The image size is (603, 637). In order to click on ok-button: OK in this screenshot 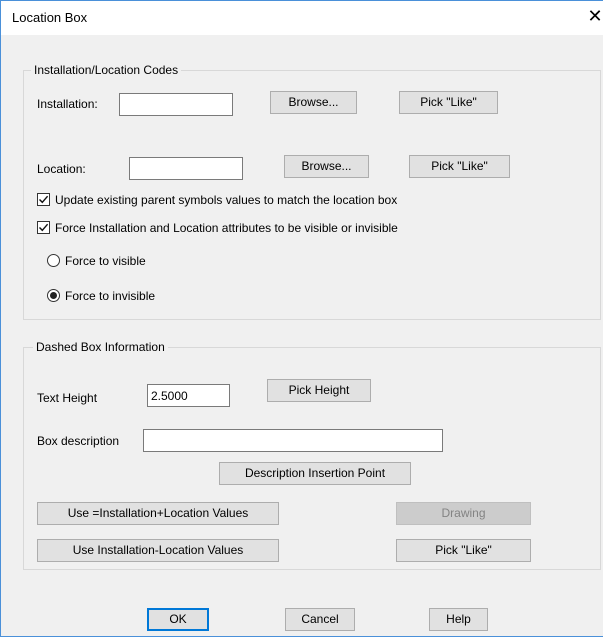, I will do `click(178, 619)`.